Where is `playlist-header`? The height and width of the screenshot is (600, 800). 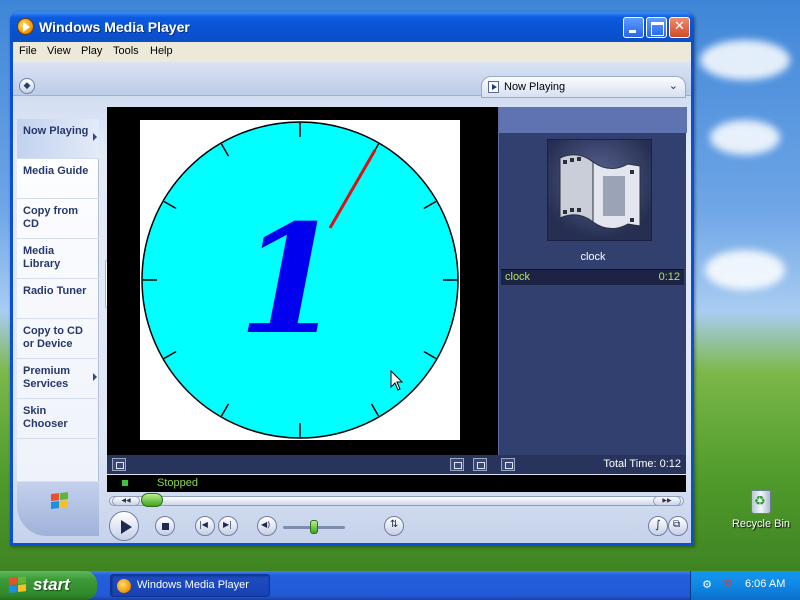
playlist-header is located at coordinates (593, 120).